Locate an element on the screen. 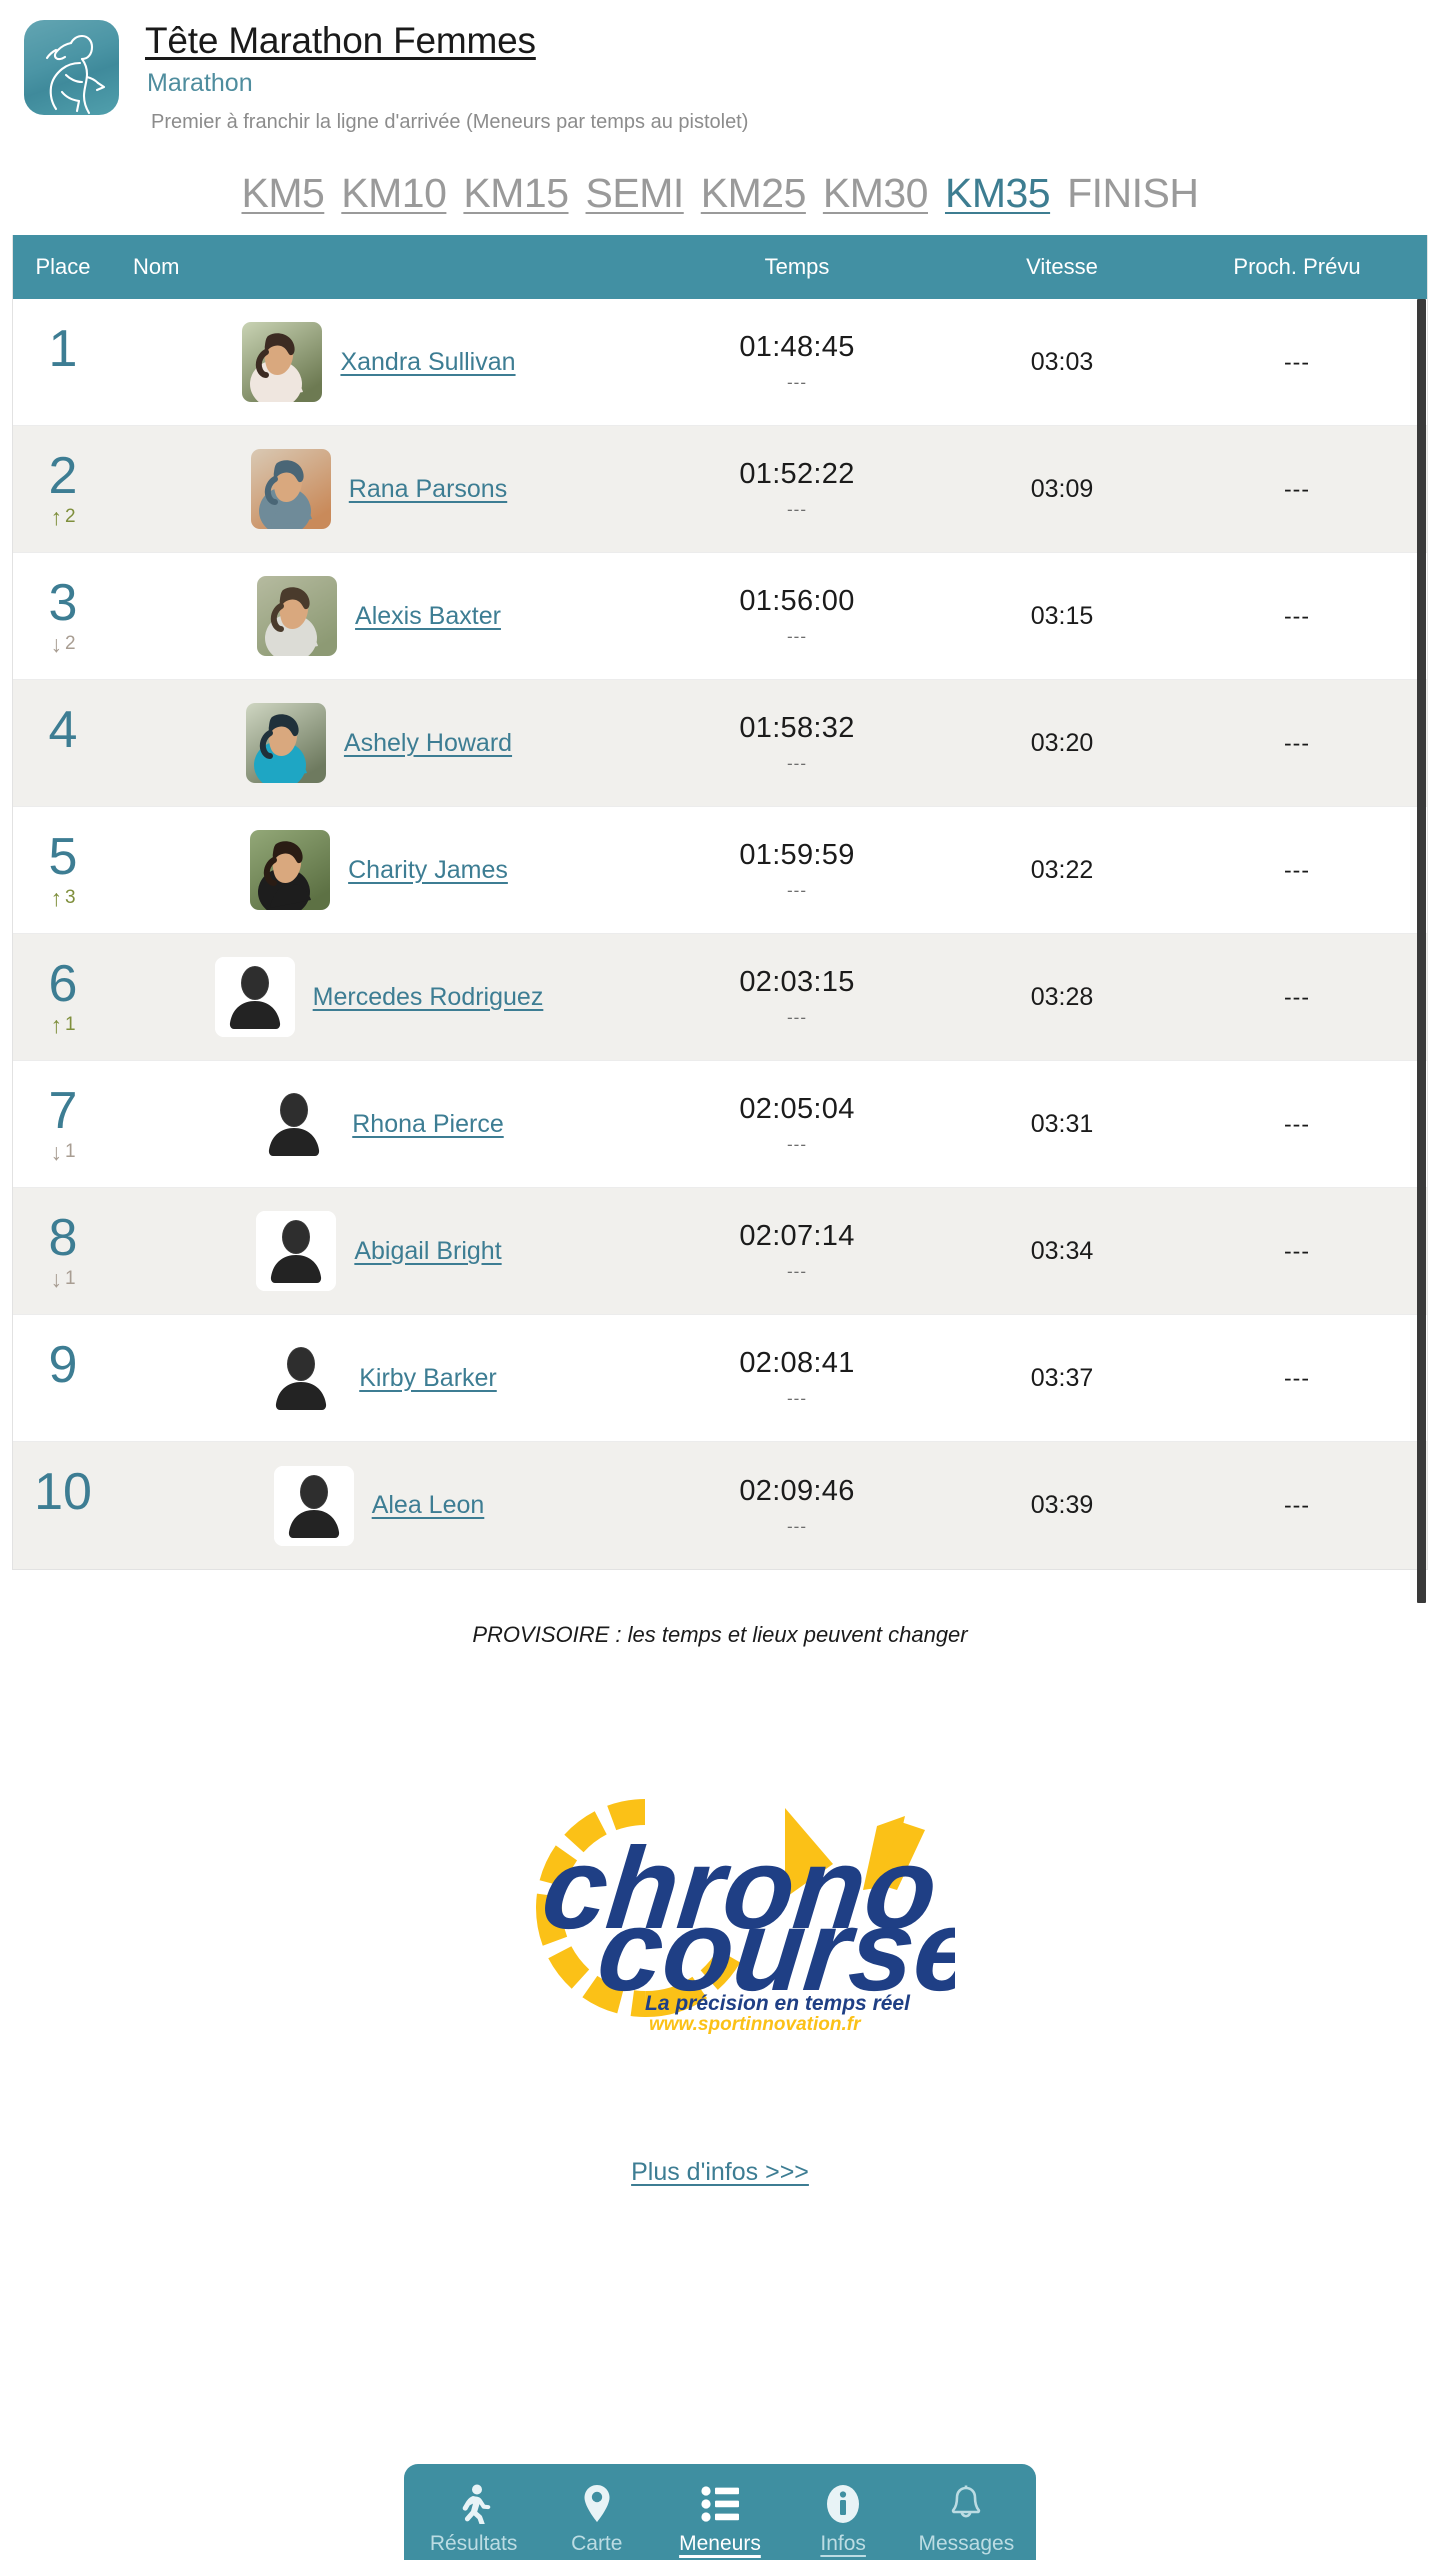 This screenshot has height=2560, width=1440. time-value: 01:58:32 is located at coordinates (797, 728).